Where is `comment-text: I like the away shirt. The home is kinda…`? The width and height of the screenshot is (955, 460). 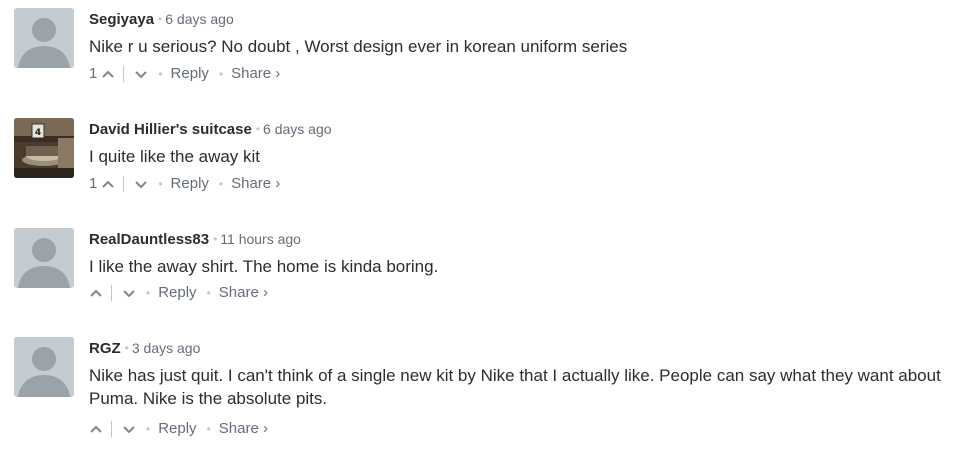
comment-text: I like the away shirt. The home is kinda… is located at coordinates (264, 266).